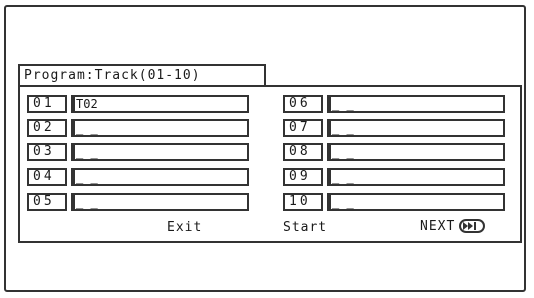 This screenshot has width=534, height=298. I want to click on track-row-03: 03 _ _, so click(138, 152).